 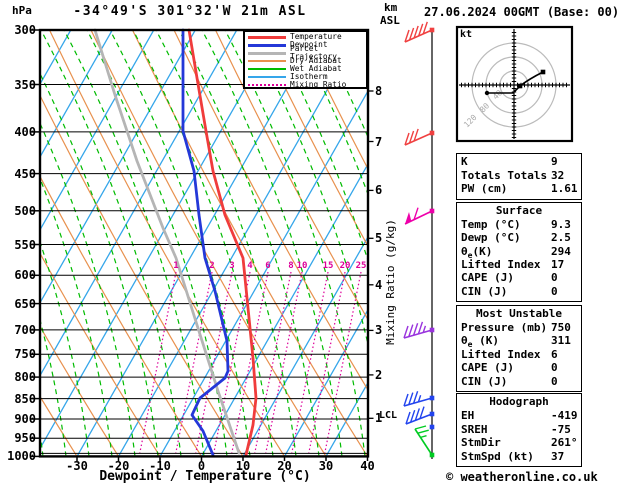 What do you see at coordinates (391, 7) in the screenshot?
I see `km-axis-unit: km` at bounding box center [391, 7].